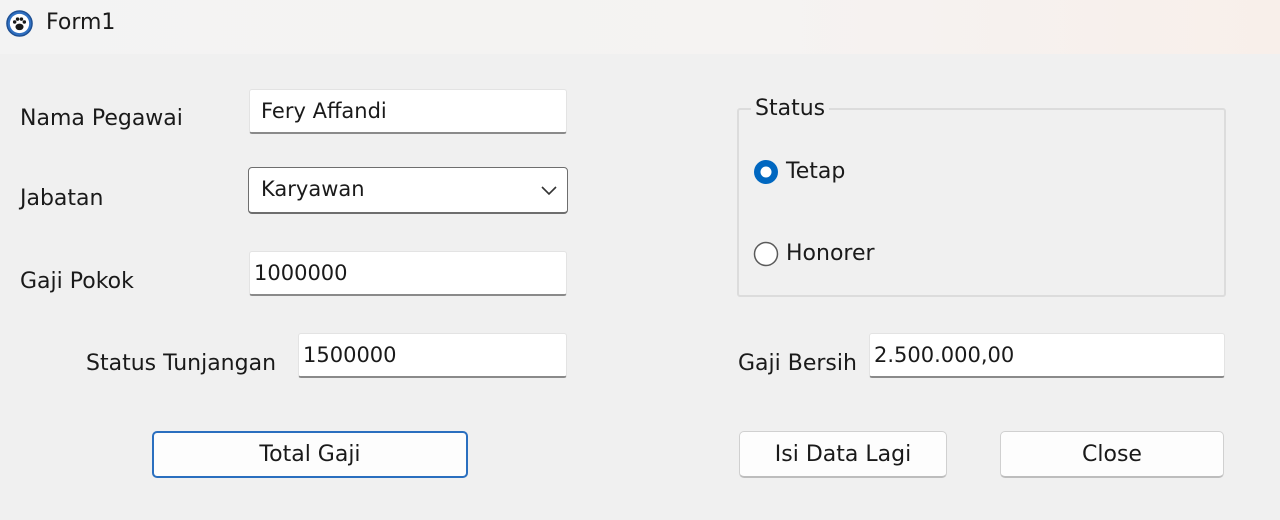 The image size is (1280, 520). Describe the element at coordinates (843, 454) in the screenshot. I see `isi-data-lagi-button: Isi Data Lagi` at that location.